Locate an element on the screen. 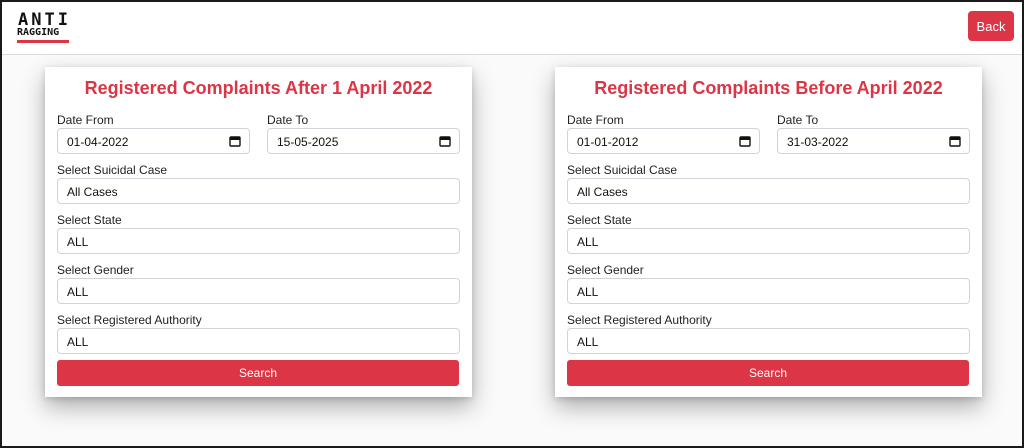  anti-ragging-logo: ANTI RAGGING is located at coordinates (46, 27).